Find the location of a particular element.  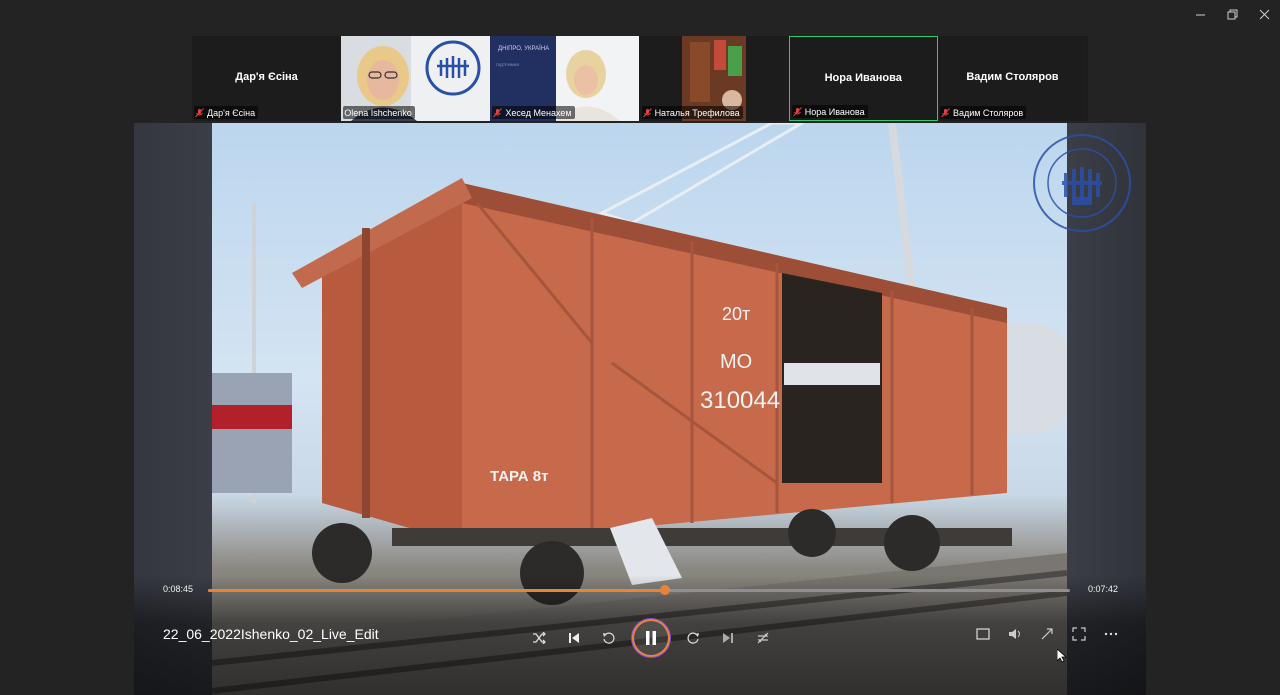

miniplayer-button is located at coordinates (983, 634).